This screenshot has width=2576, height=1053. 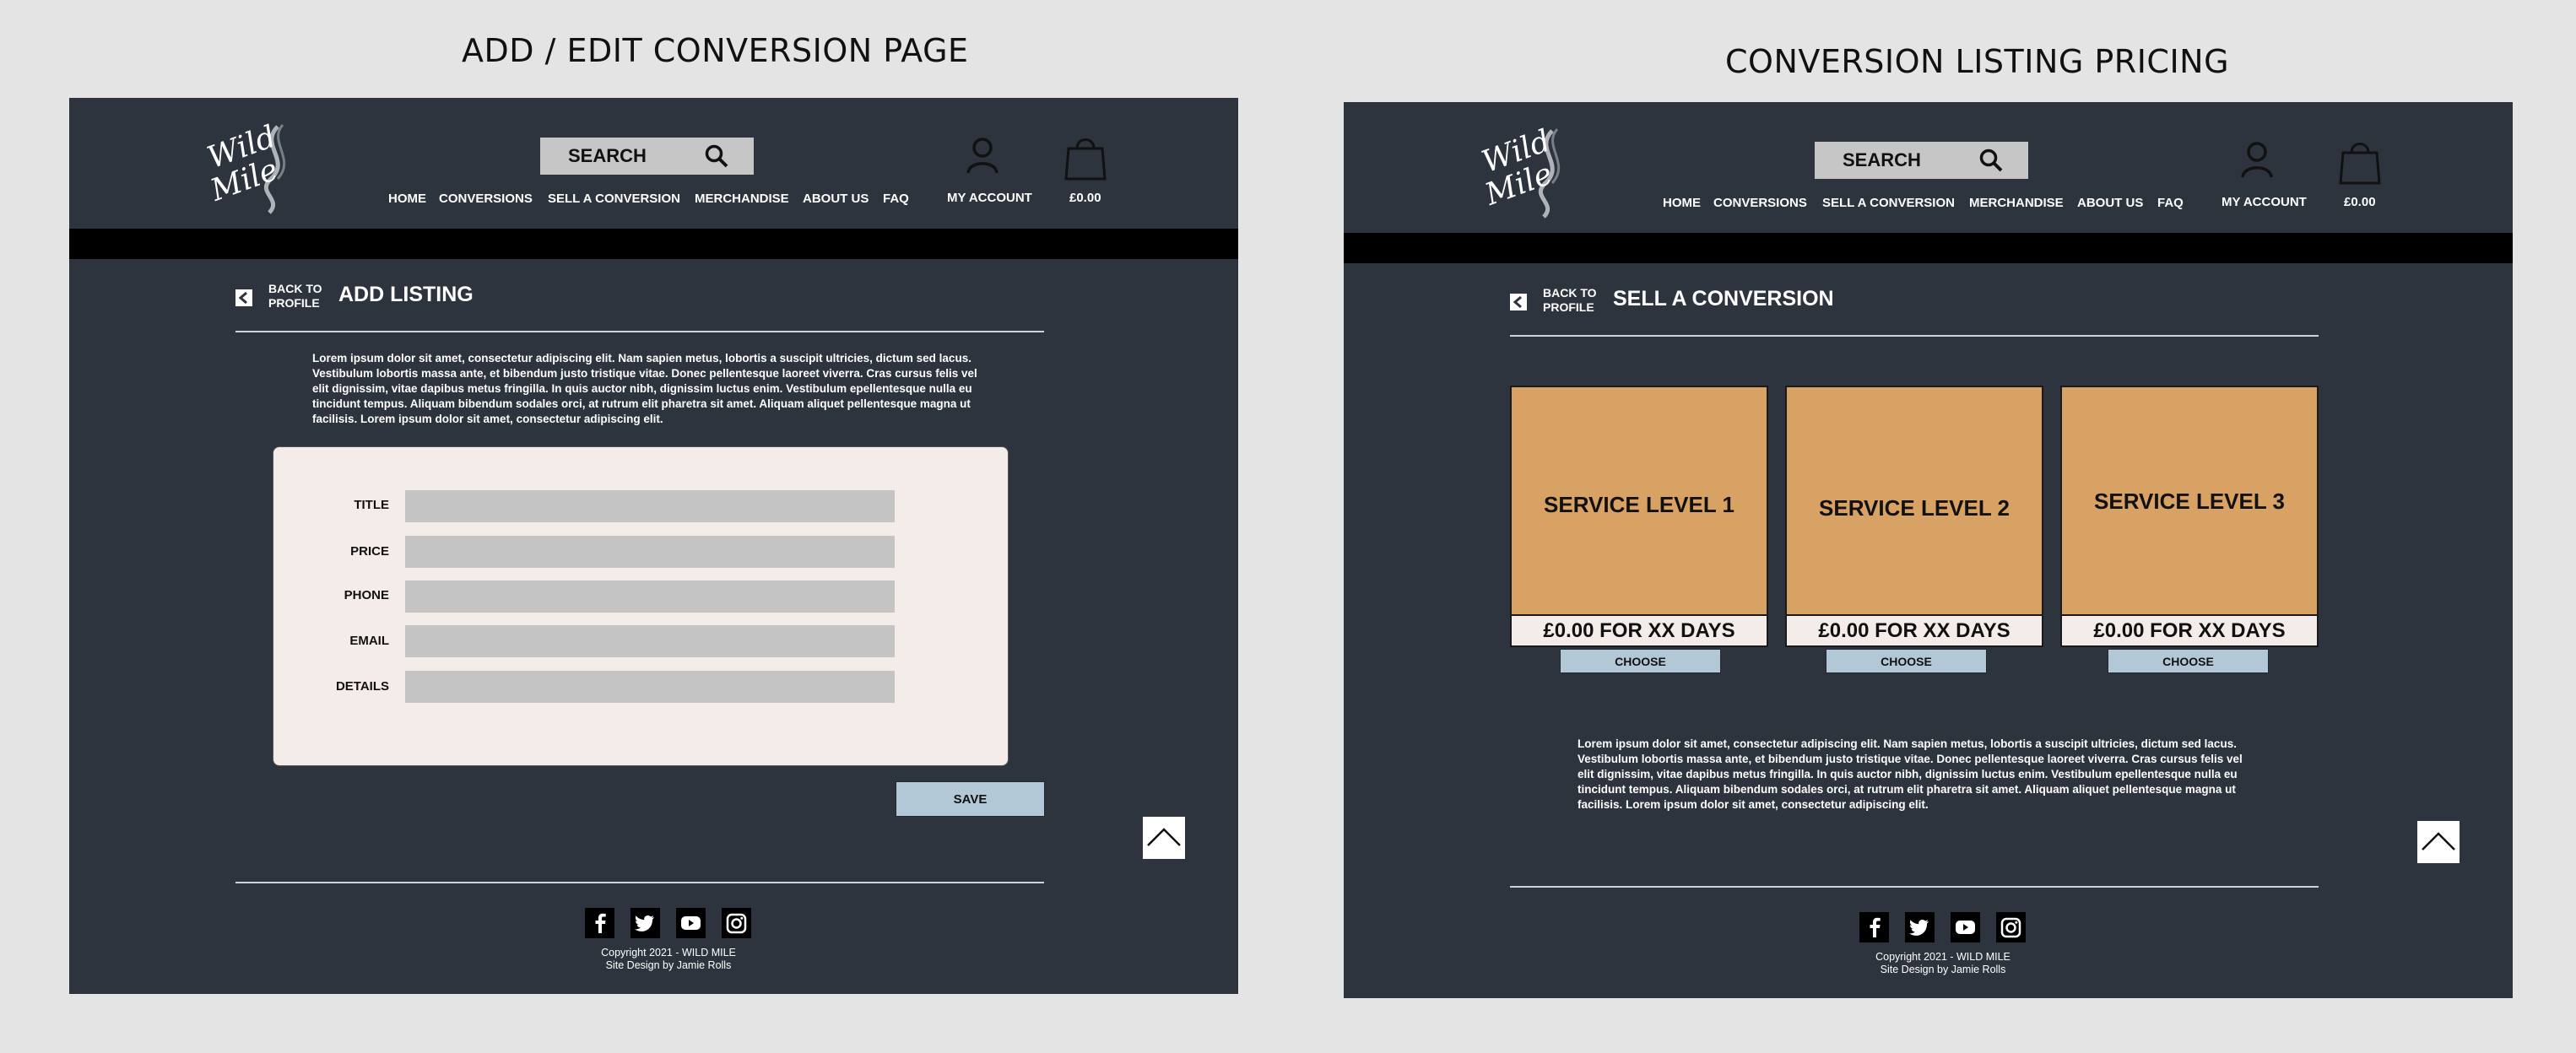 I want to click on price-label: PRICE, so click(x=369, y=551).